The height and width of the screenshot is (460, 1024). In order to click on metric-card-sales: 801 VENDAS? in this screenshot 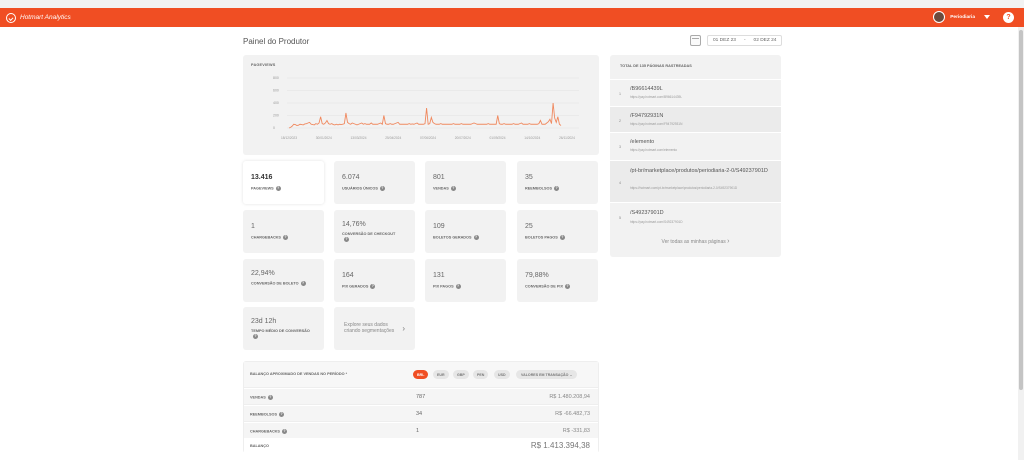, I will do `click(465, 182)`.